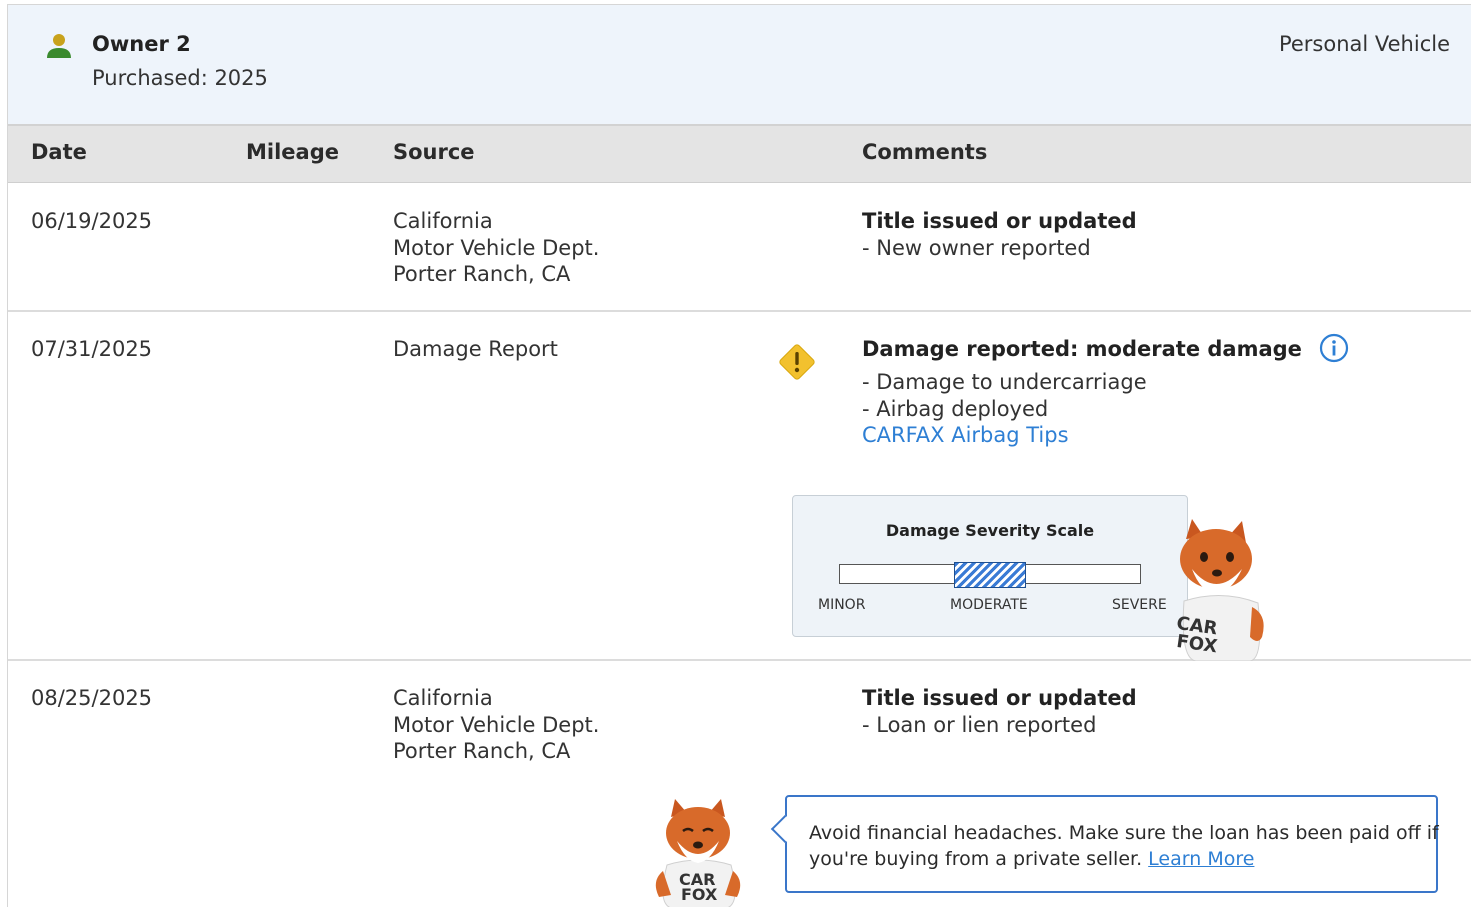 This screenshot has height=907, width=1471. What do you see at coordinates (475, 349) in the screenshot?
I see `row-source: Damage Report` at bounding box center [475, 349].